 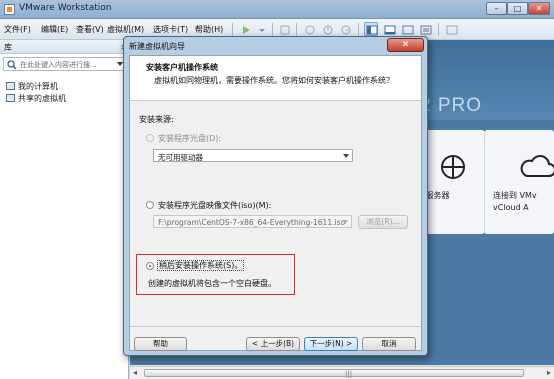 I want to click on divider, so click(x=275, y=326).